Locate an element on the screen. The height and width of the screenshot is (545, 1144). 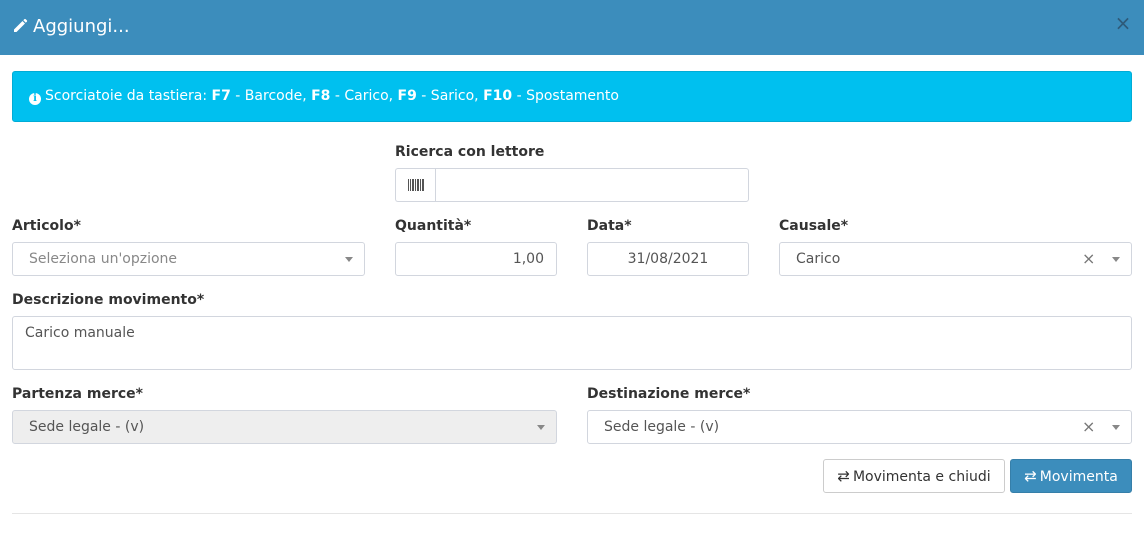
destinazione-label: Destinazione merce* is located at coordinates (669, 394).